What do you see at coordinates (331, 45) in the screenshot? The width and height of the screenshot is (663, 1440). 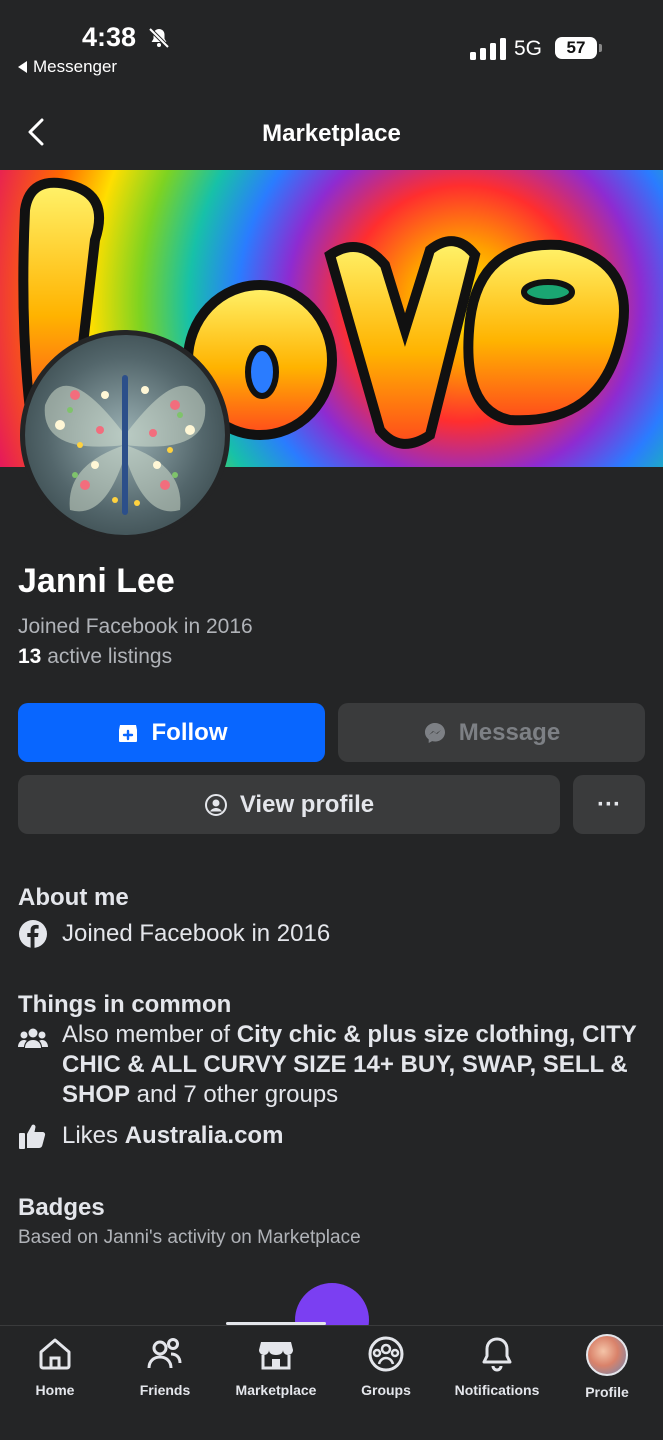 I see `status-bar: 4:38 Messenger 5G 57` at bounding box center [331, 45].